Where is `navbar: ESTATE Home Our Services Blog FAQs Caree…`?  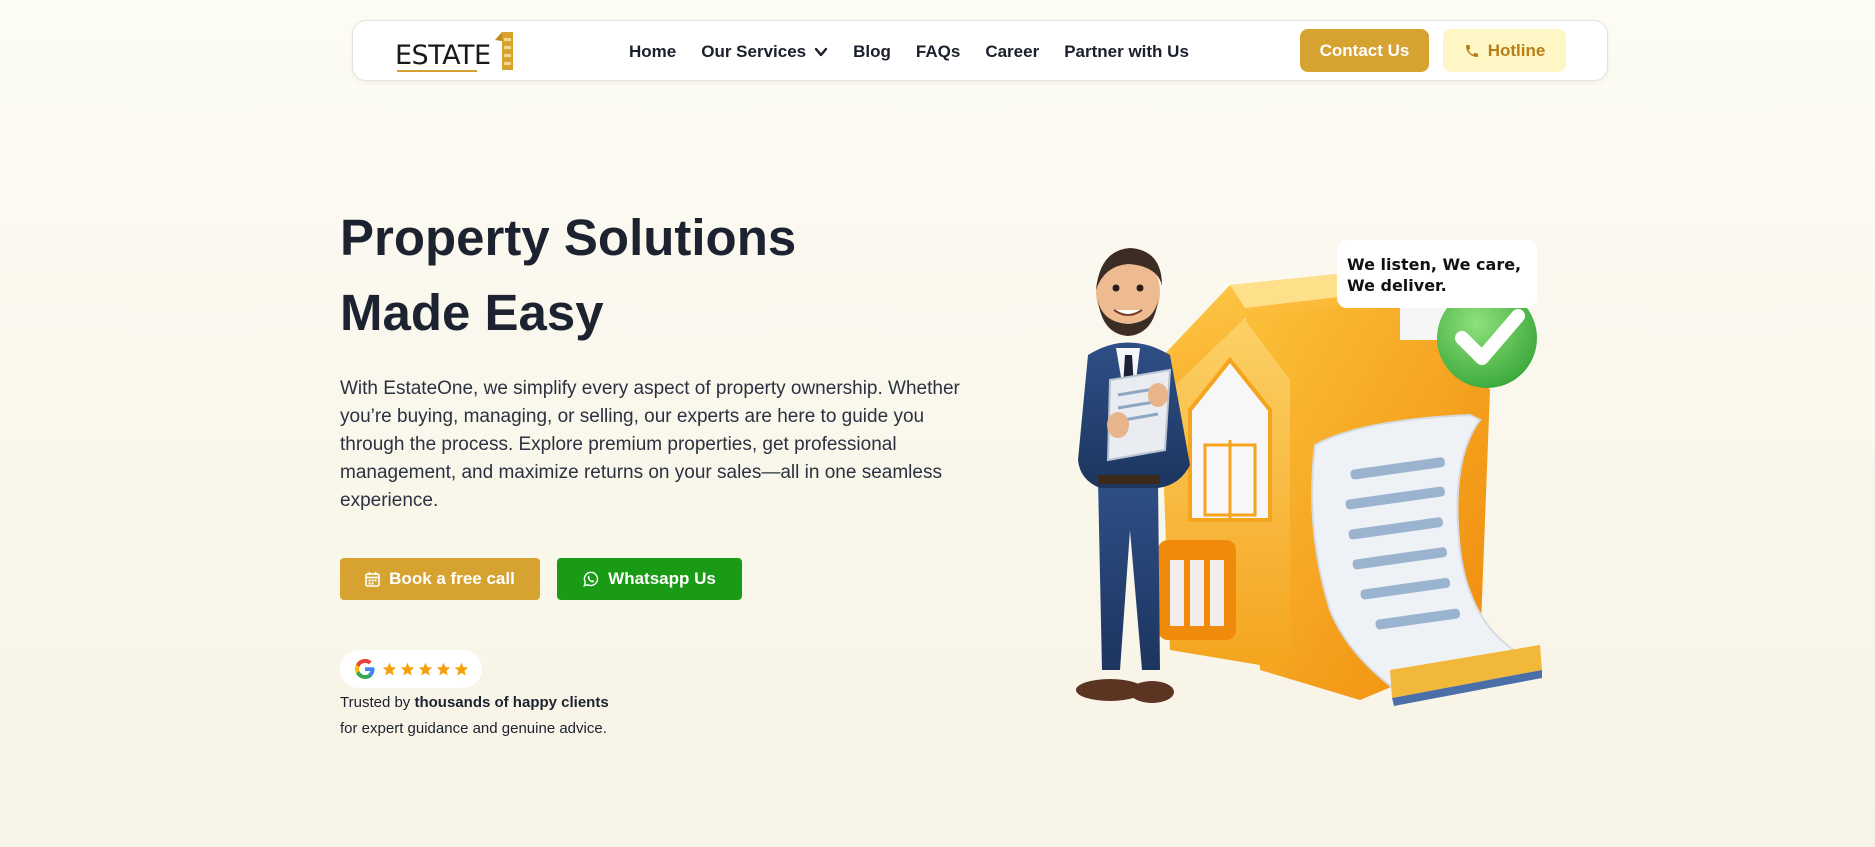 navbar: ESTATE Home Our Services Blog FAQs Caree… is located at coordinates (980, 50).